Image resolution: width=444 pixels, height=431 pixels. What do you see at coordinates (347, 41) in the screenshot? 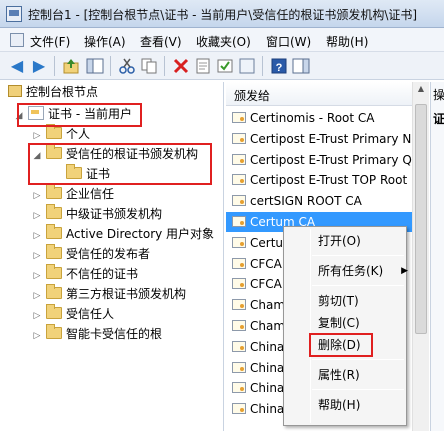
I see `menu-help: 帮助(H)` at bounding box center [347, 41].